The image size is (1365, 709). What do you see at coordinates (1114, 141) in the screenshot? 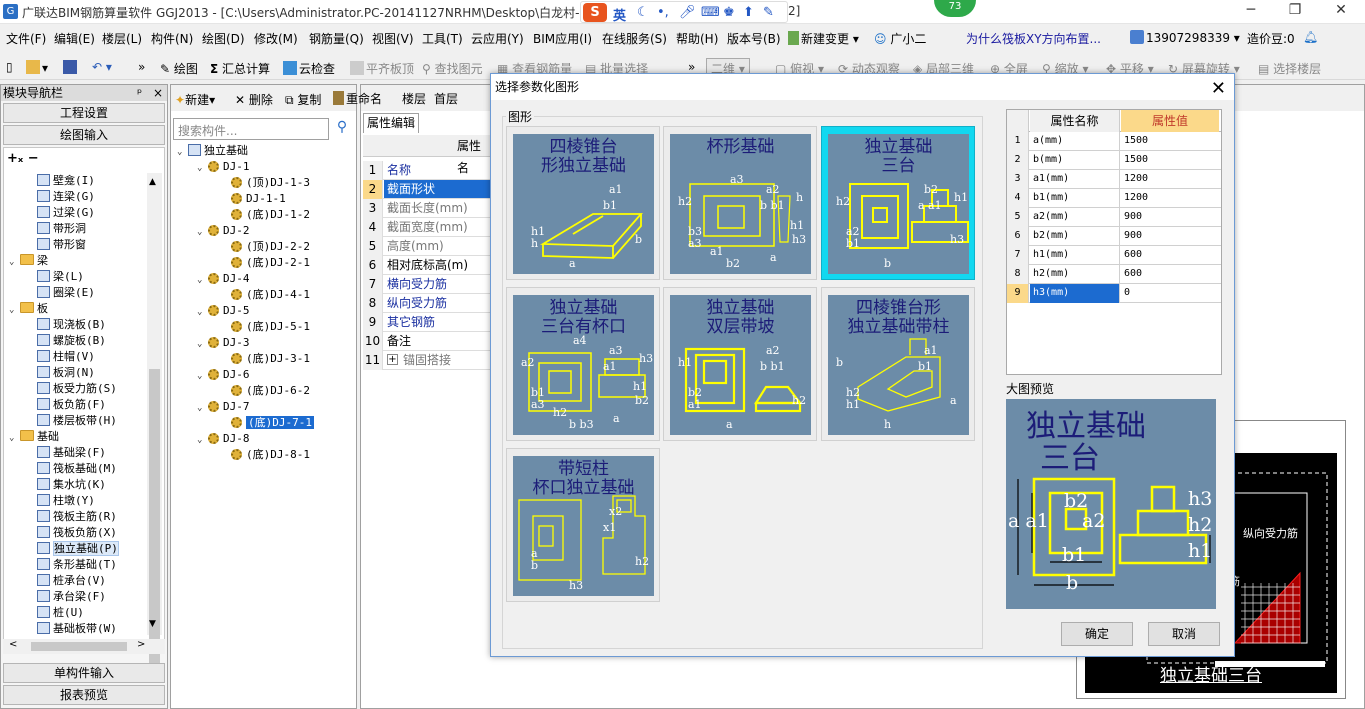
I see `attribute-row: 1 a(mm) 1500` at bounding box center [1114, 141].